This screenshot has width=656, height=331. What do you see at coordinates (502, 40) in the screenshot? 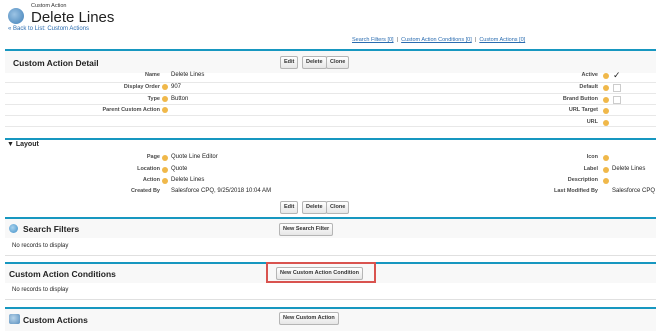
I see `custom-actions-link: Custom Actions [0]` at bounding box center [502, 40].